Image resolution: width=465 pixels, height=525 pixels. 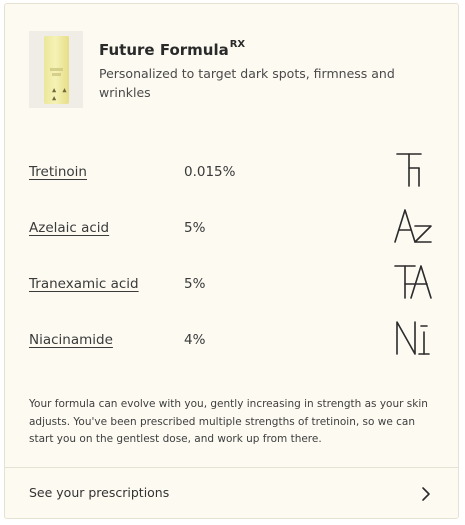 I want to click on product-name-superscript: RX, so click(x=237, y=44).